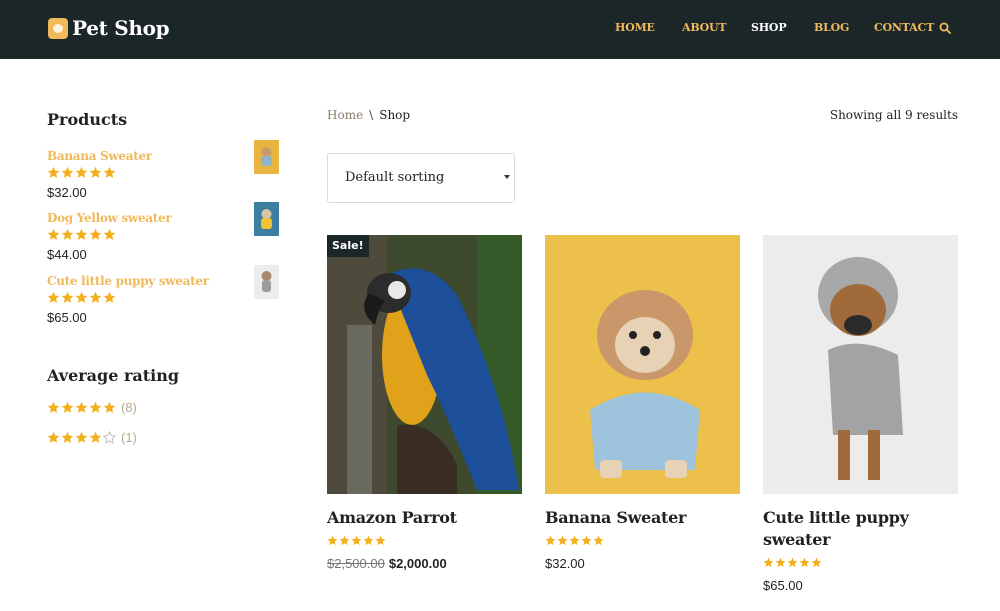 The width and height of the screenshot is (1000, 611). I want to click on sidebar-product: Cute little puppy sweater $65.00, so click(163, 297).